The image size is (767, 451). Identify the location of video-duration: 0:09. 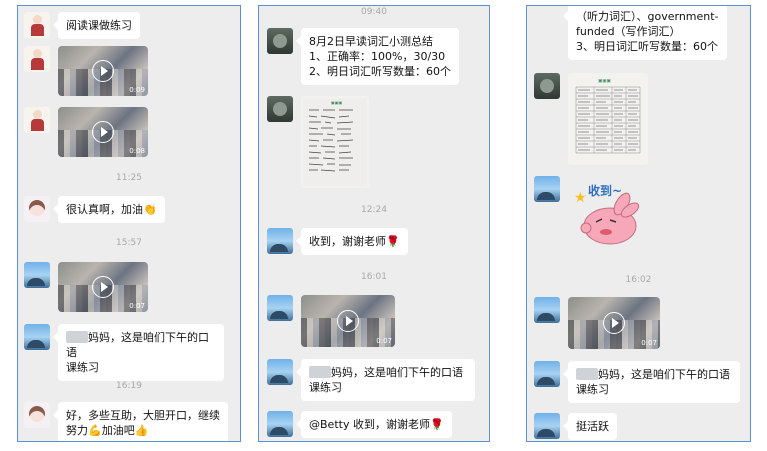
(137, 90).